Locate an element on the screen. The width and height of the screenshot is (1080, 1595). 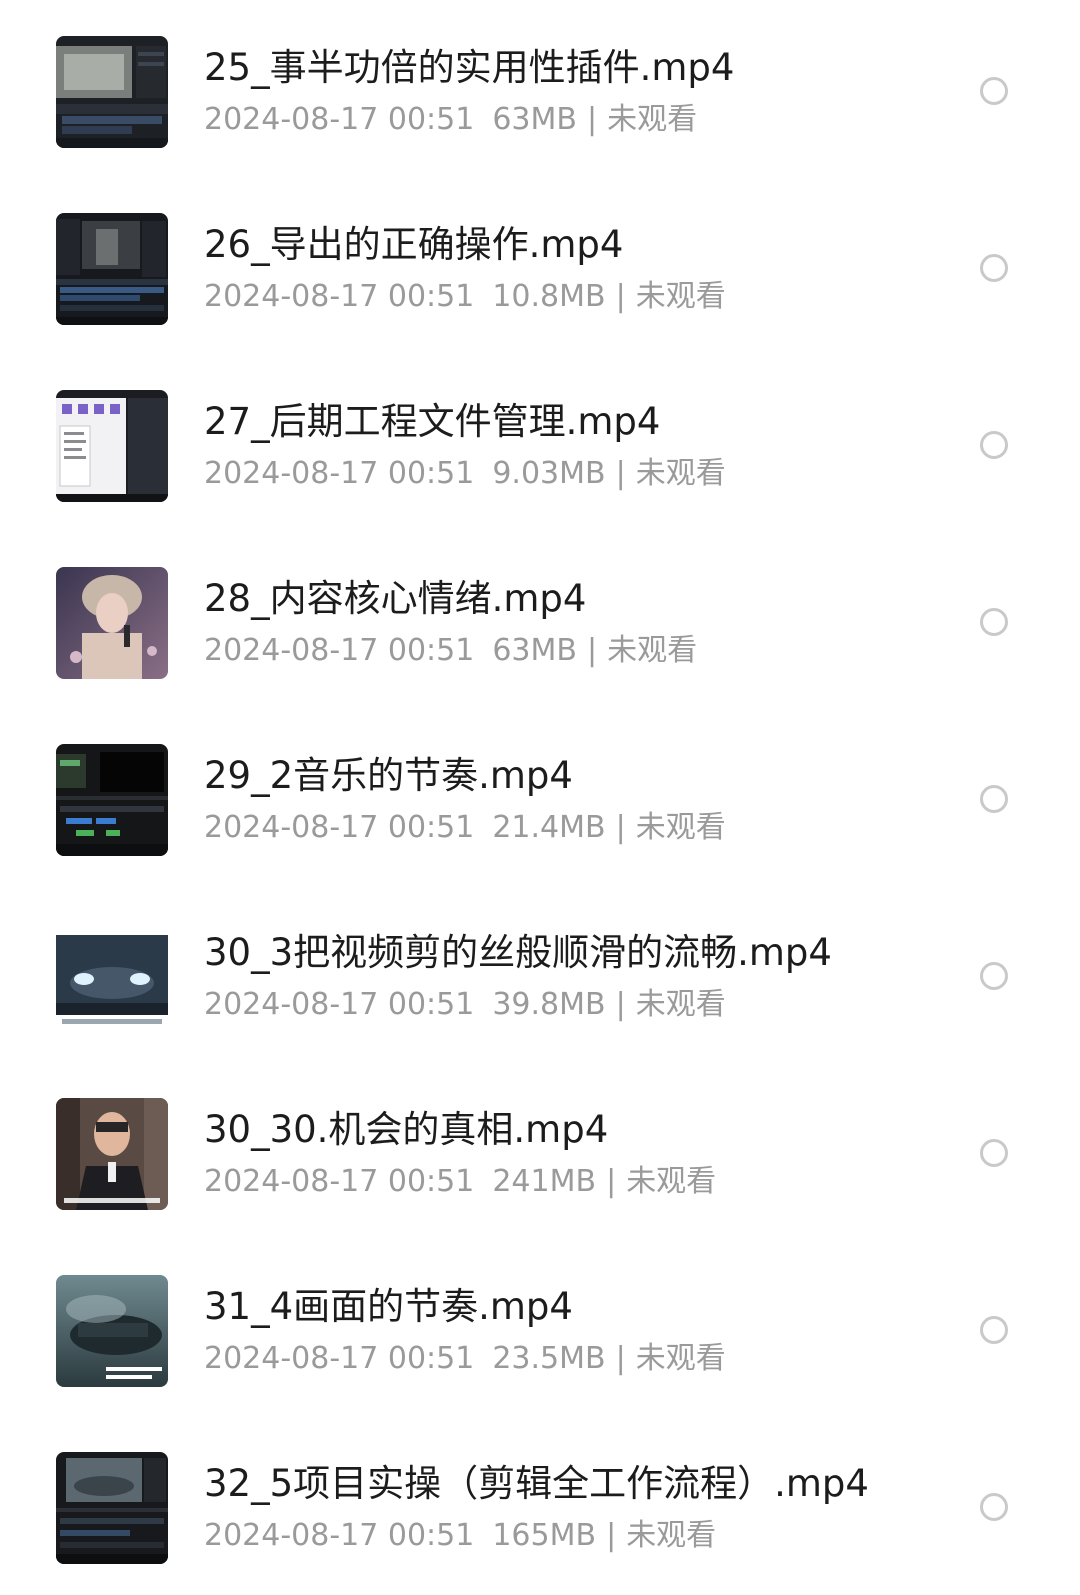
list-item: 31_4画面的节奏.mp4 2024-08-17 00:51 23.5MB | 未观看 is located at coordinates (540, 1327).